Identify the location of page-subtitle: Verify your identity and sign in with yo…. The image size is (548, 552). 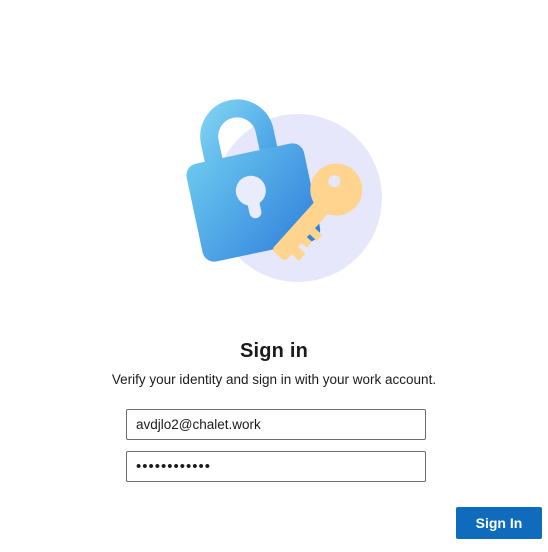
(274, 379).